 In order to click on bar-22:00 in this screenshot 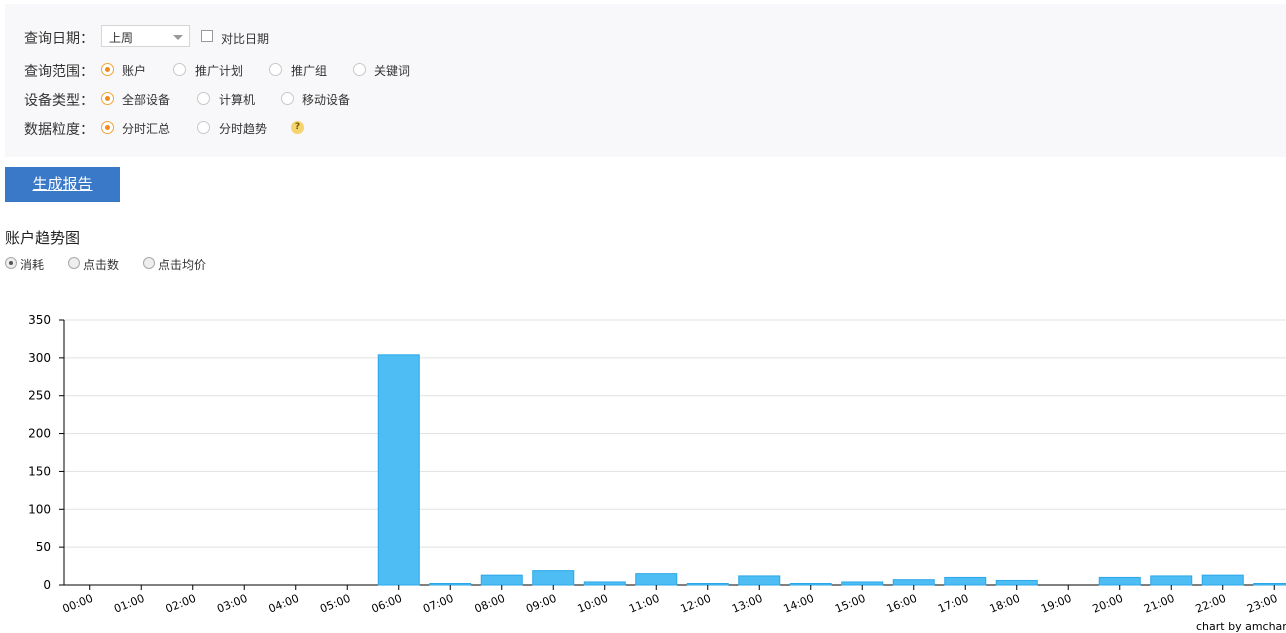, I will do `click(1222, 580)`.